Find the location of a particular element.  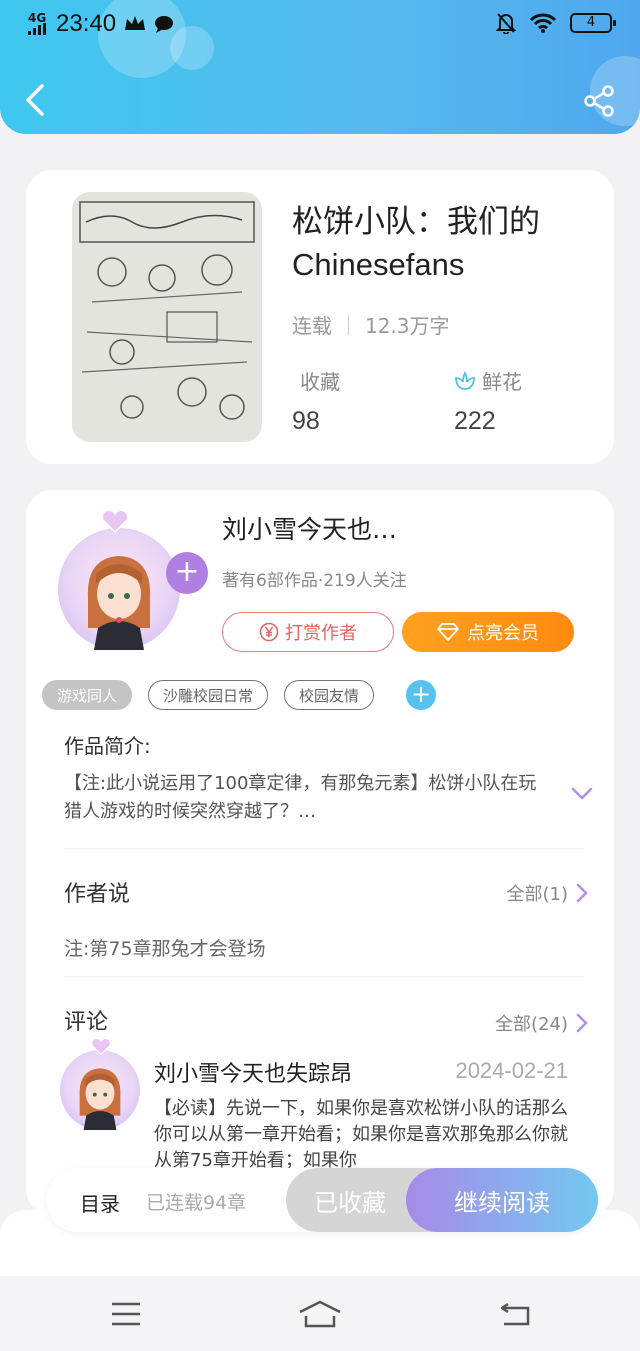

add-tag-button: + is located at coordinates (421, 695).